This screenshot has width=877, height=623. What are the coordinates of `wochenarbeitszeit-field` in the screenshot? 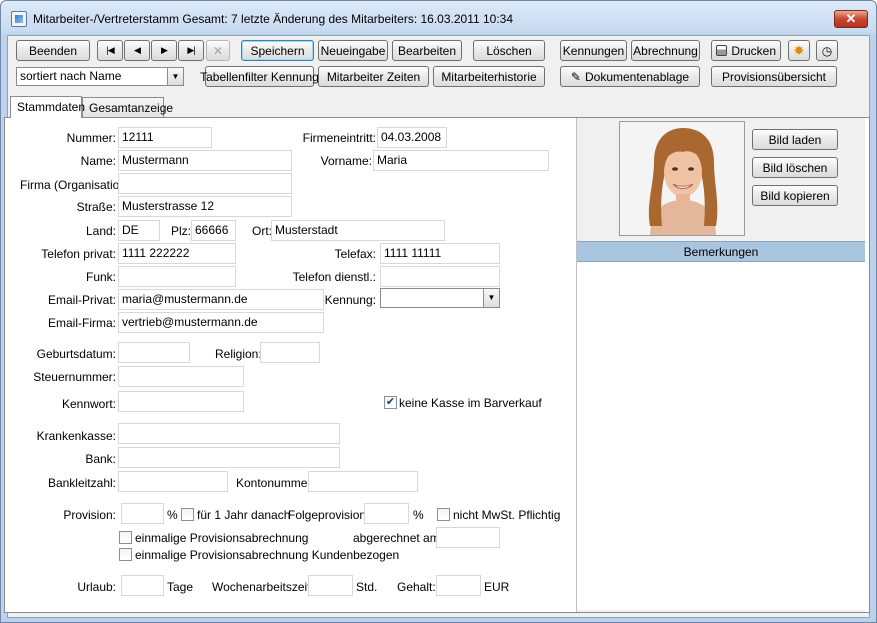 It's located at (330, 585).